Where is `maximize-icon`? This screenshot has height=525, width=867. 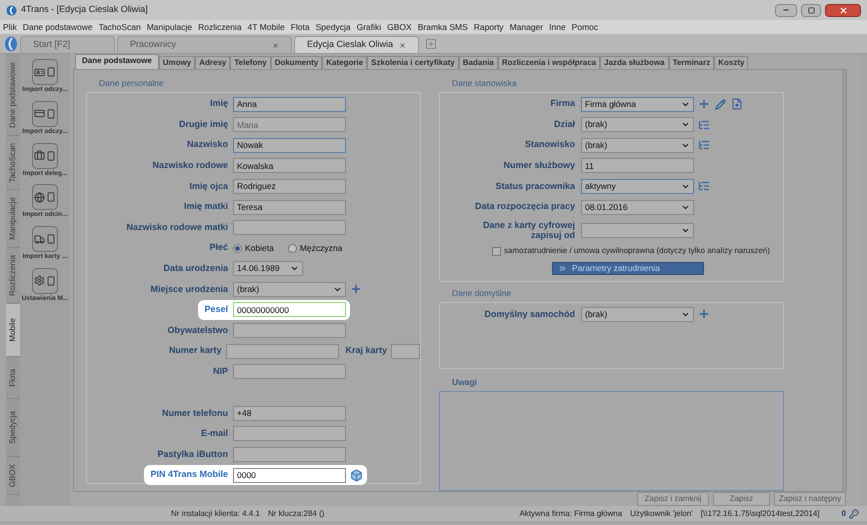 maximize-icon is located at coordinates (811, 10).